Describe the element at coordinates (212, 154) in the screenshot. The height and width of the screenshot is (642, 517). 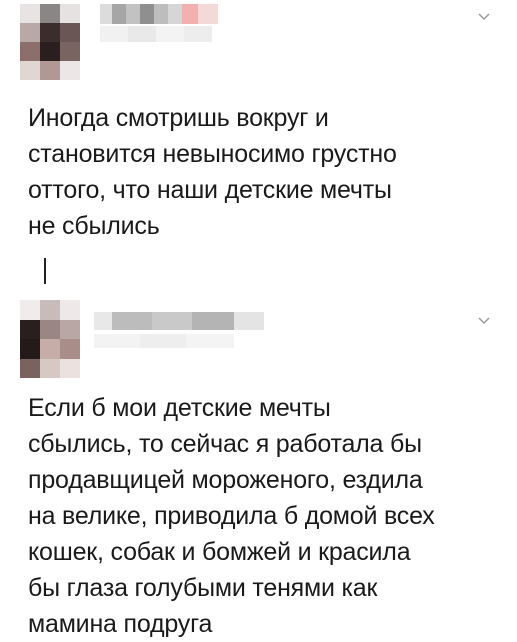
I see `post-text-line: становится невыносимо грустно` at that location.